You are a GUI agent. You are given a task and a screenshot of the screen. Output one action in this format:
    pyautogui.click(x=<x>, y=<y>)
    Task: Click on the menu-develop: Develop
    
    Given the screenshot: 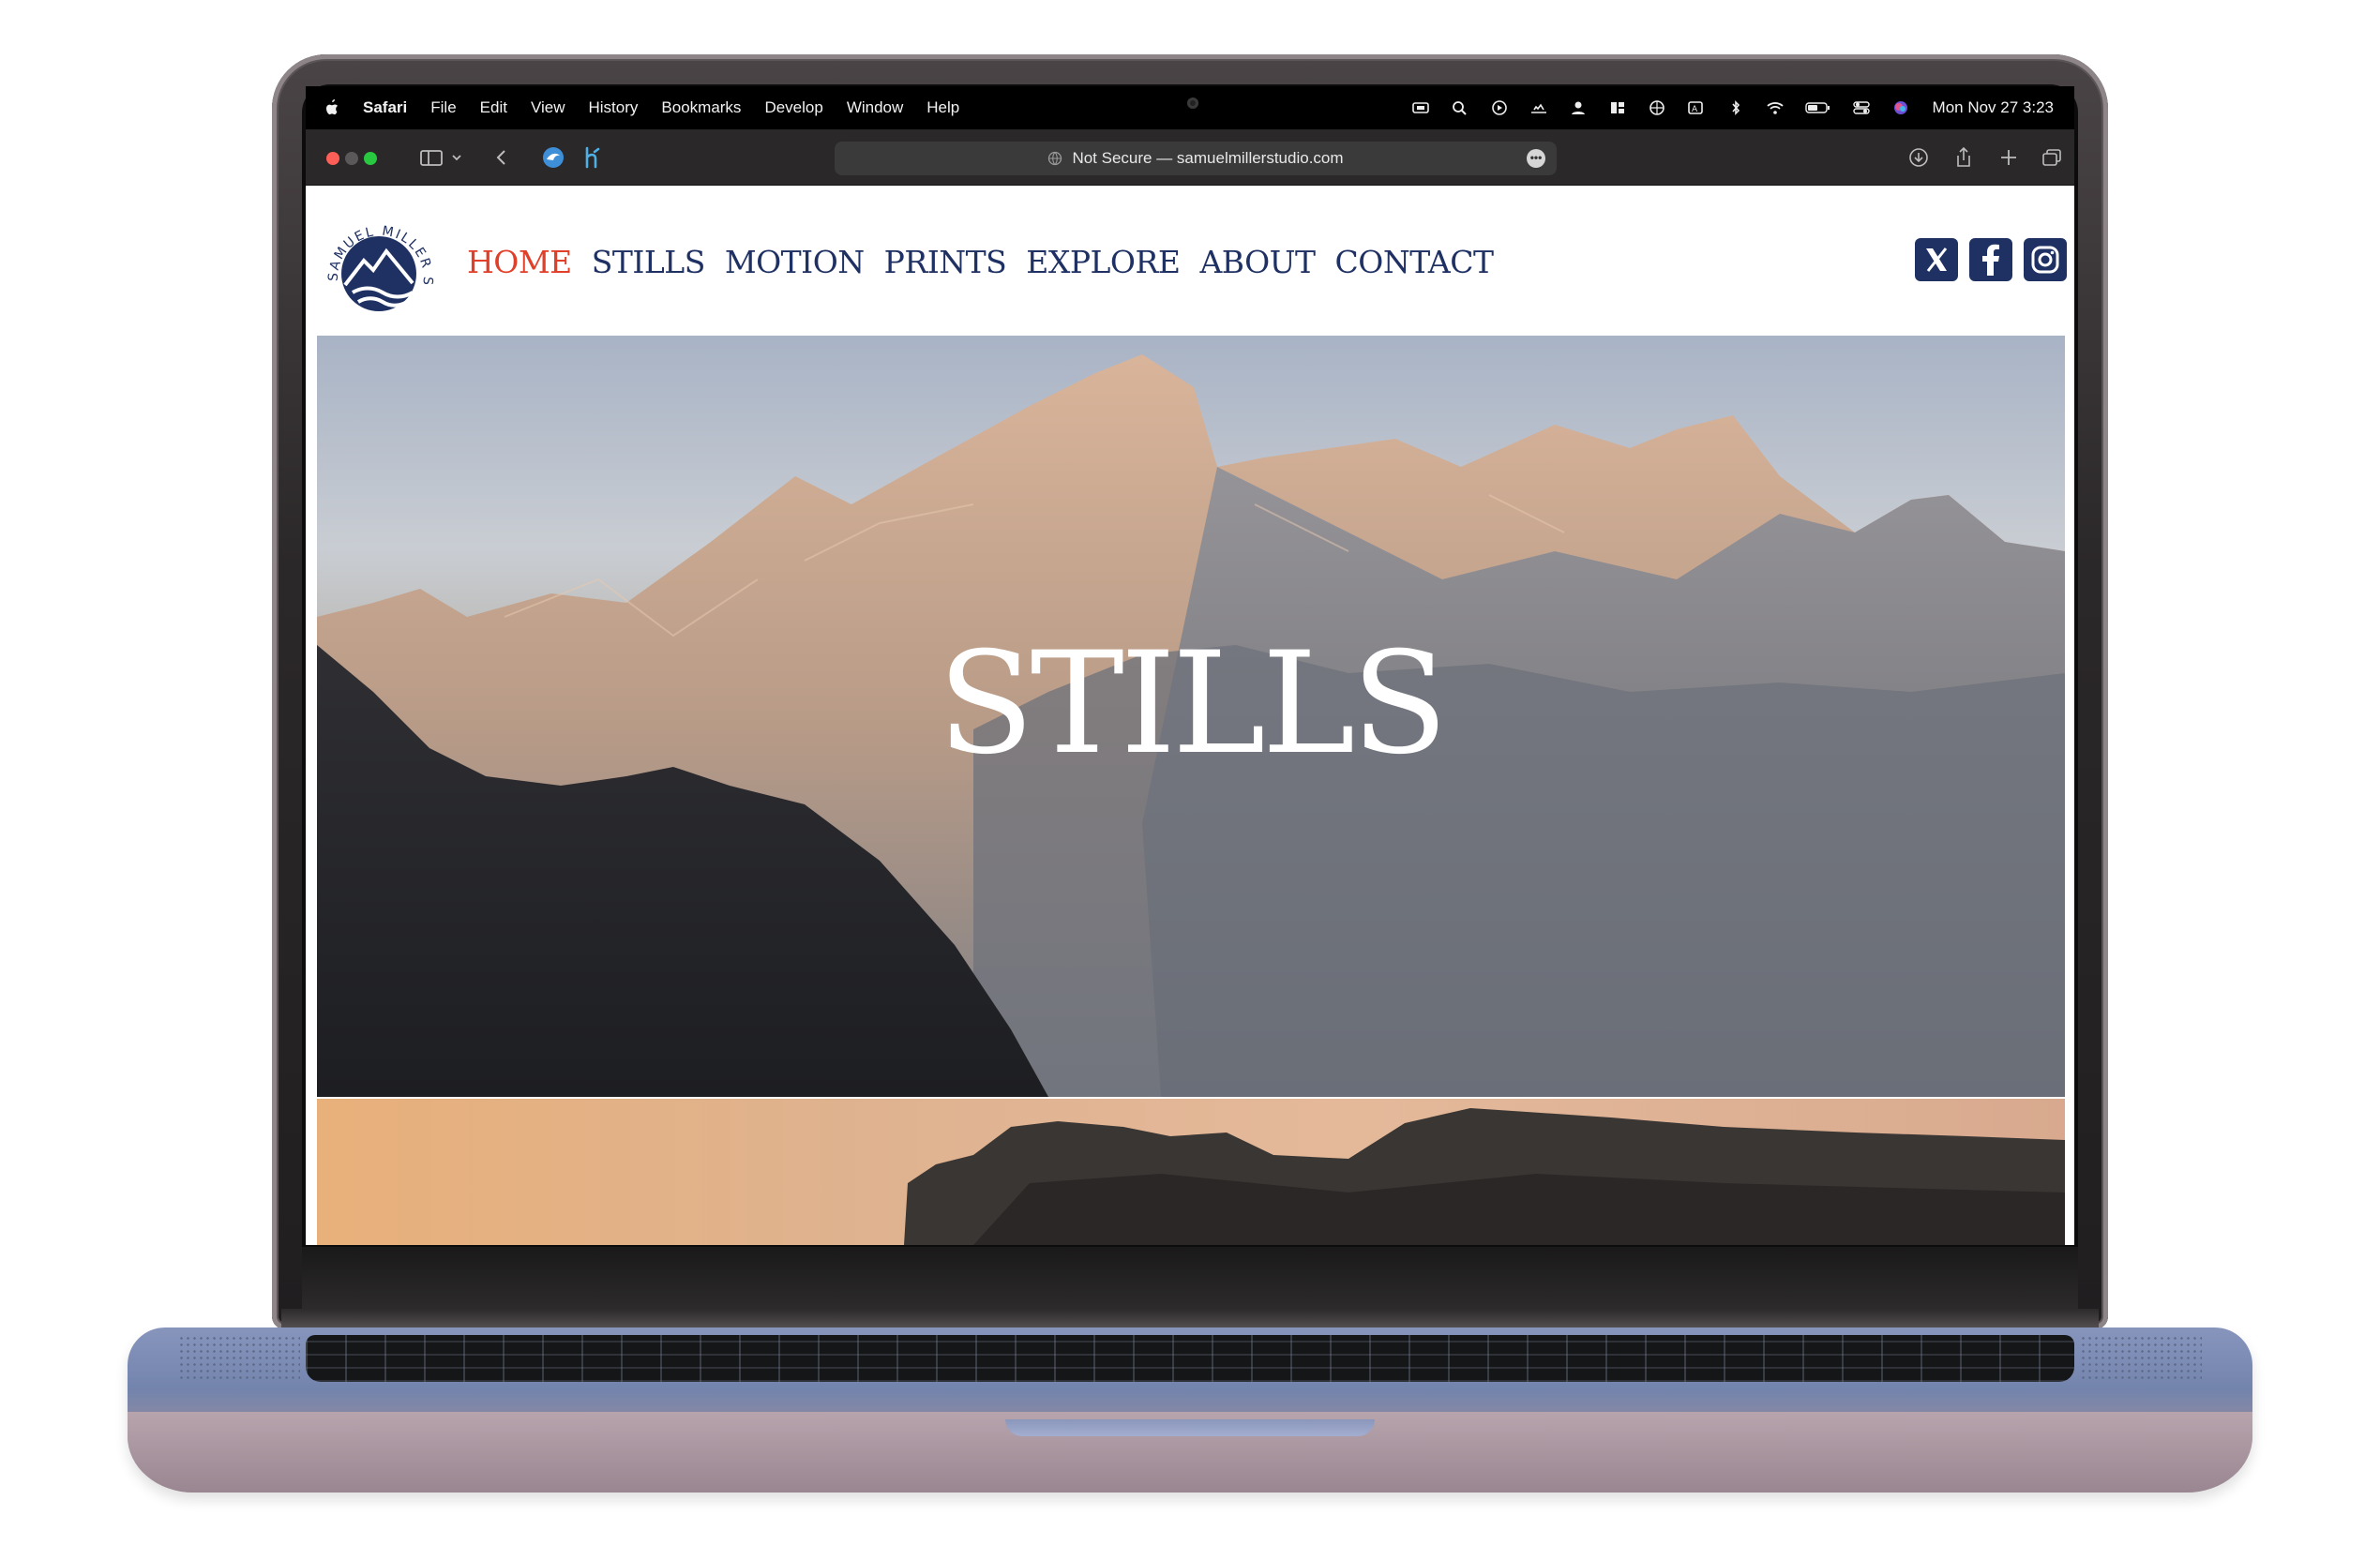 What is the action you would take?
    pyautogui.click(x=793, y=107)
    